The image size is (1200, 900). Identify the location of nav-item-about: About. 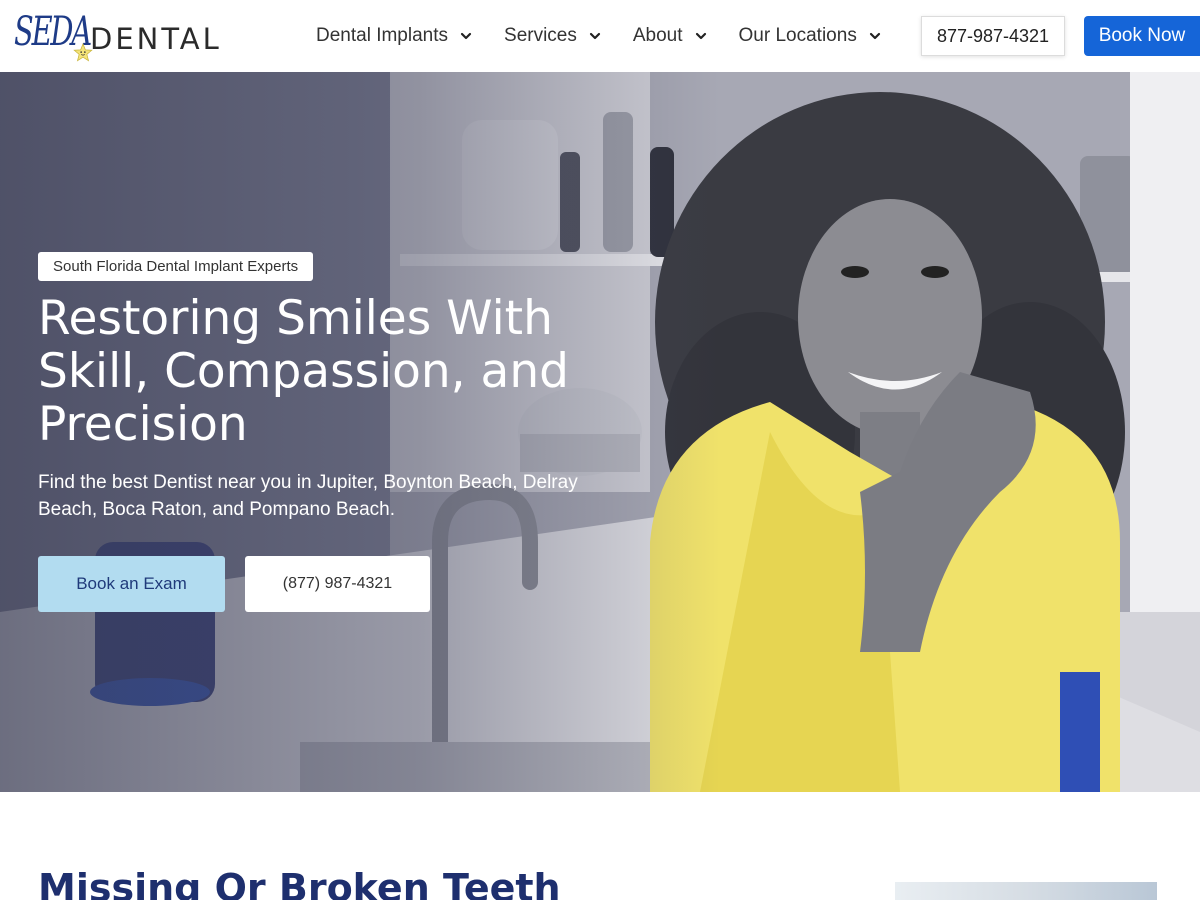
(670, 36).